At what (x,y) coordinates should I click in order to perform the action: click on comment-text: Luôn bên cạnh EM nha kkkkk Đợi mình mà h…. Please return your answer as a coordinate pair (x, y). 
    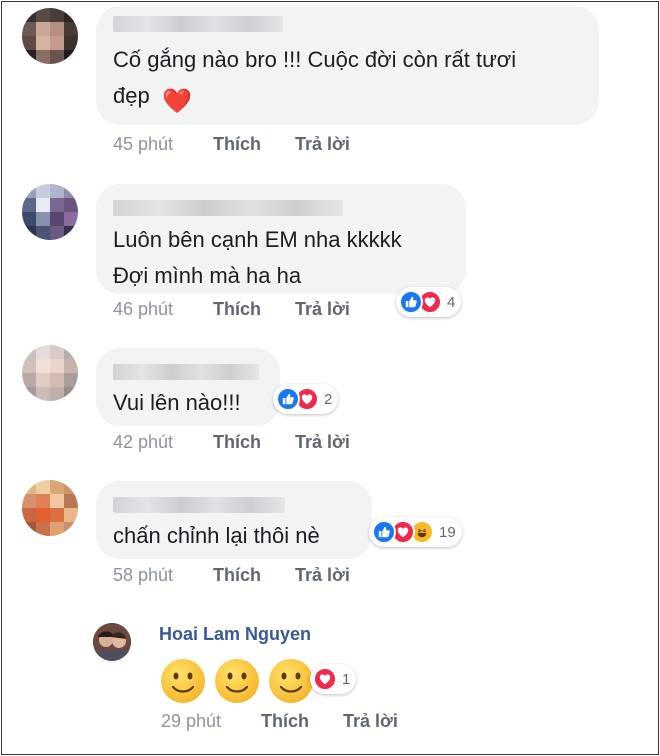
    Looking at the image, I should click on (257, 257).